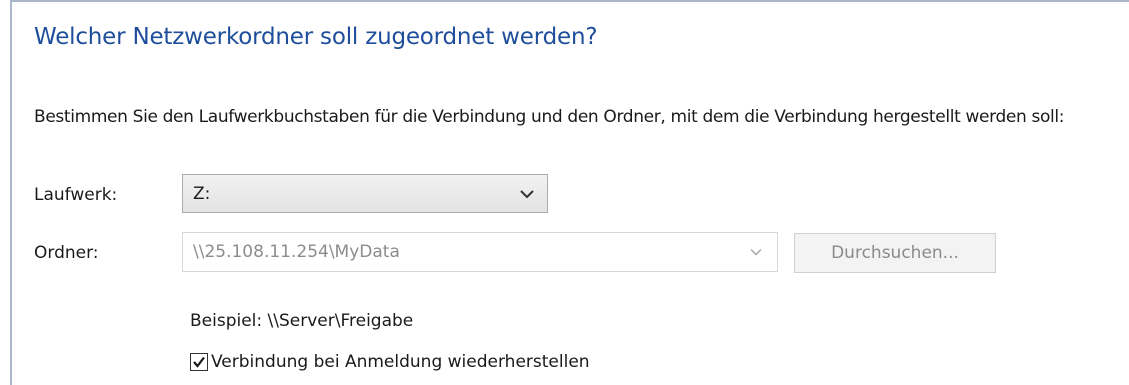 This screenshot has width=1129, height=385. I want to click on frame-border-left, so click(11, 192).